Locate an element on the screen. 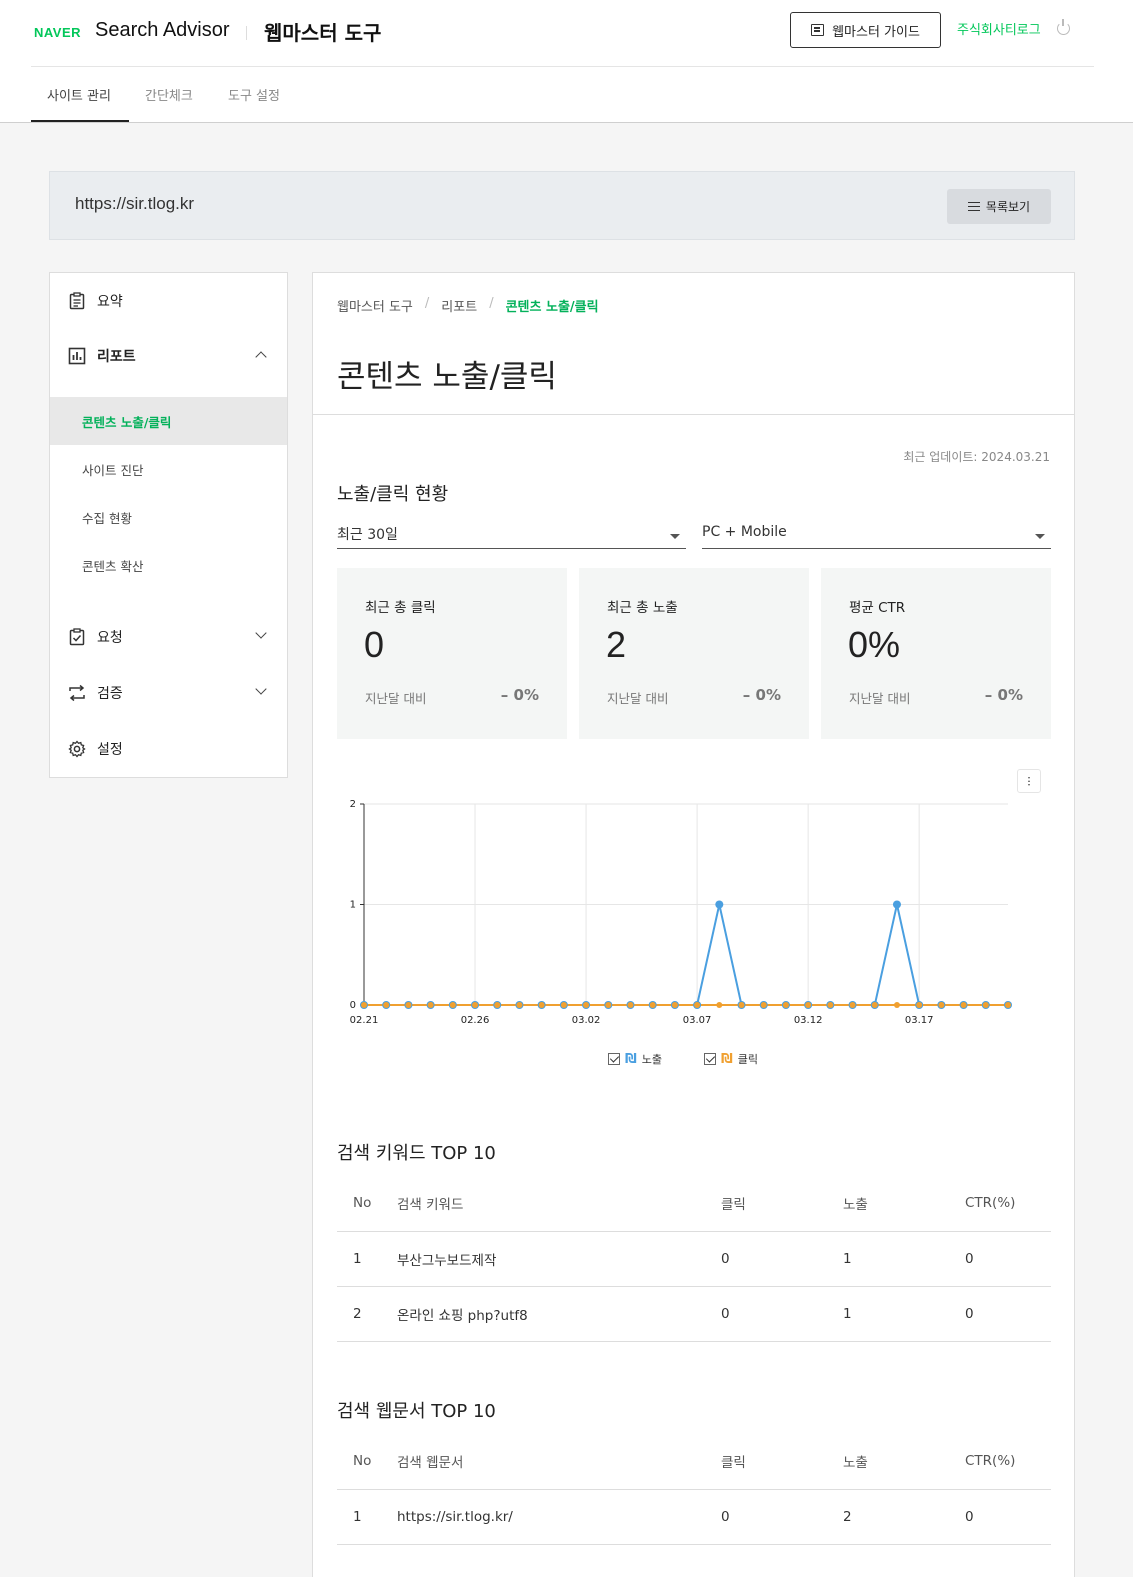  sidebar-subitem-content-spread: 콘텐츠 확산 is located at coordinates (168, 565).